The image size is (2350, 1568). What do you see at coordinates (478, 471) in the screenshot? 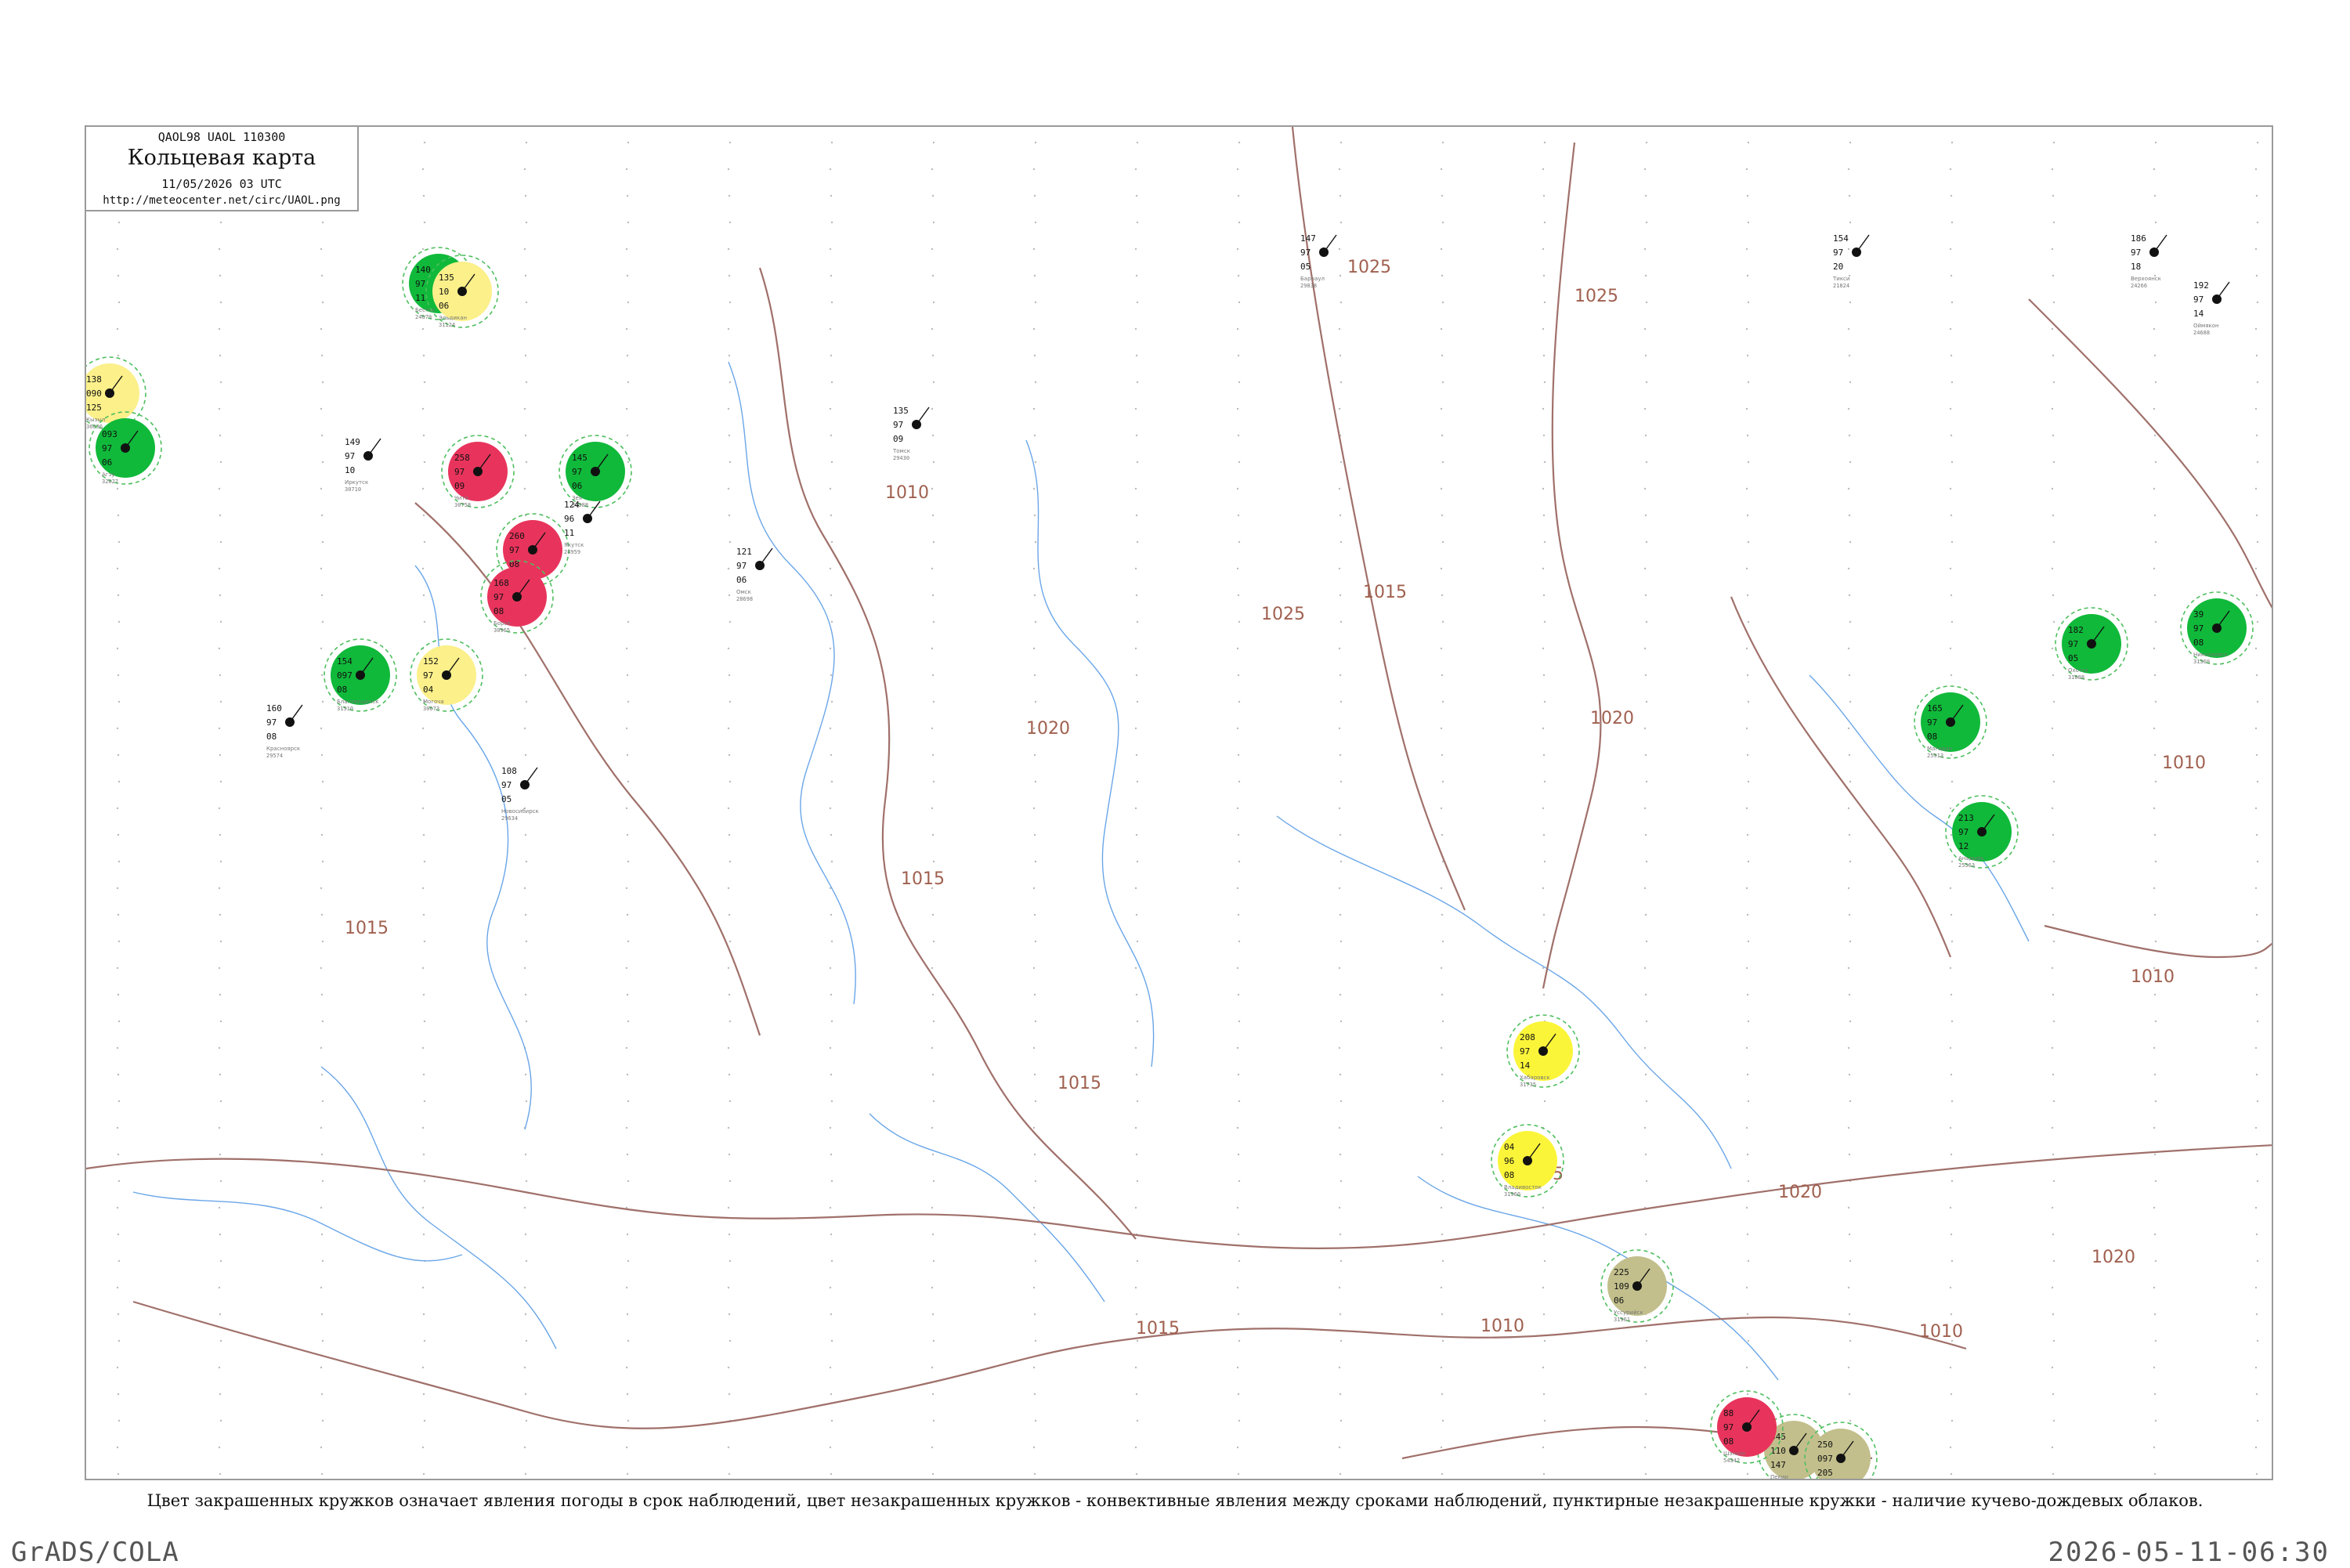
I see `station-plot: 258 97 09 Чита30758` at bounding box center [478, 471].